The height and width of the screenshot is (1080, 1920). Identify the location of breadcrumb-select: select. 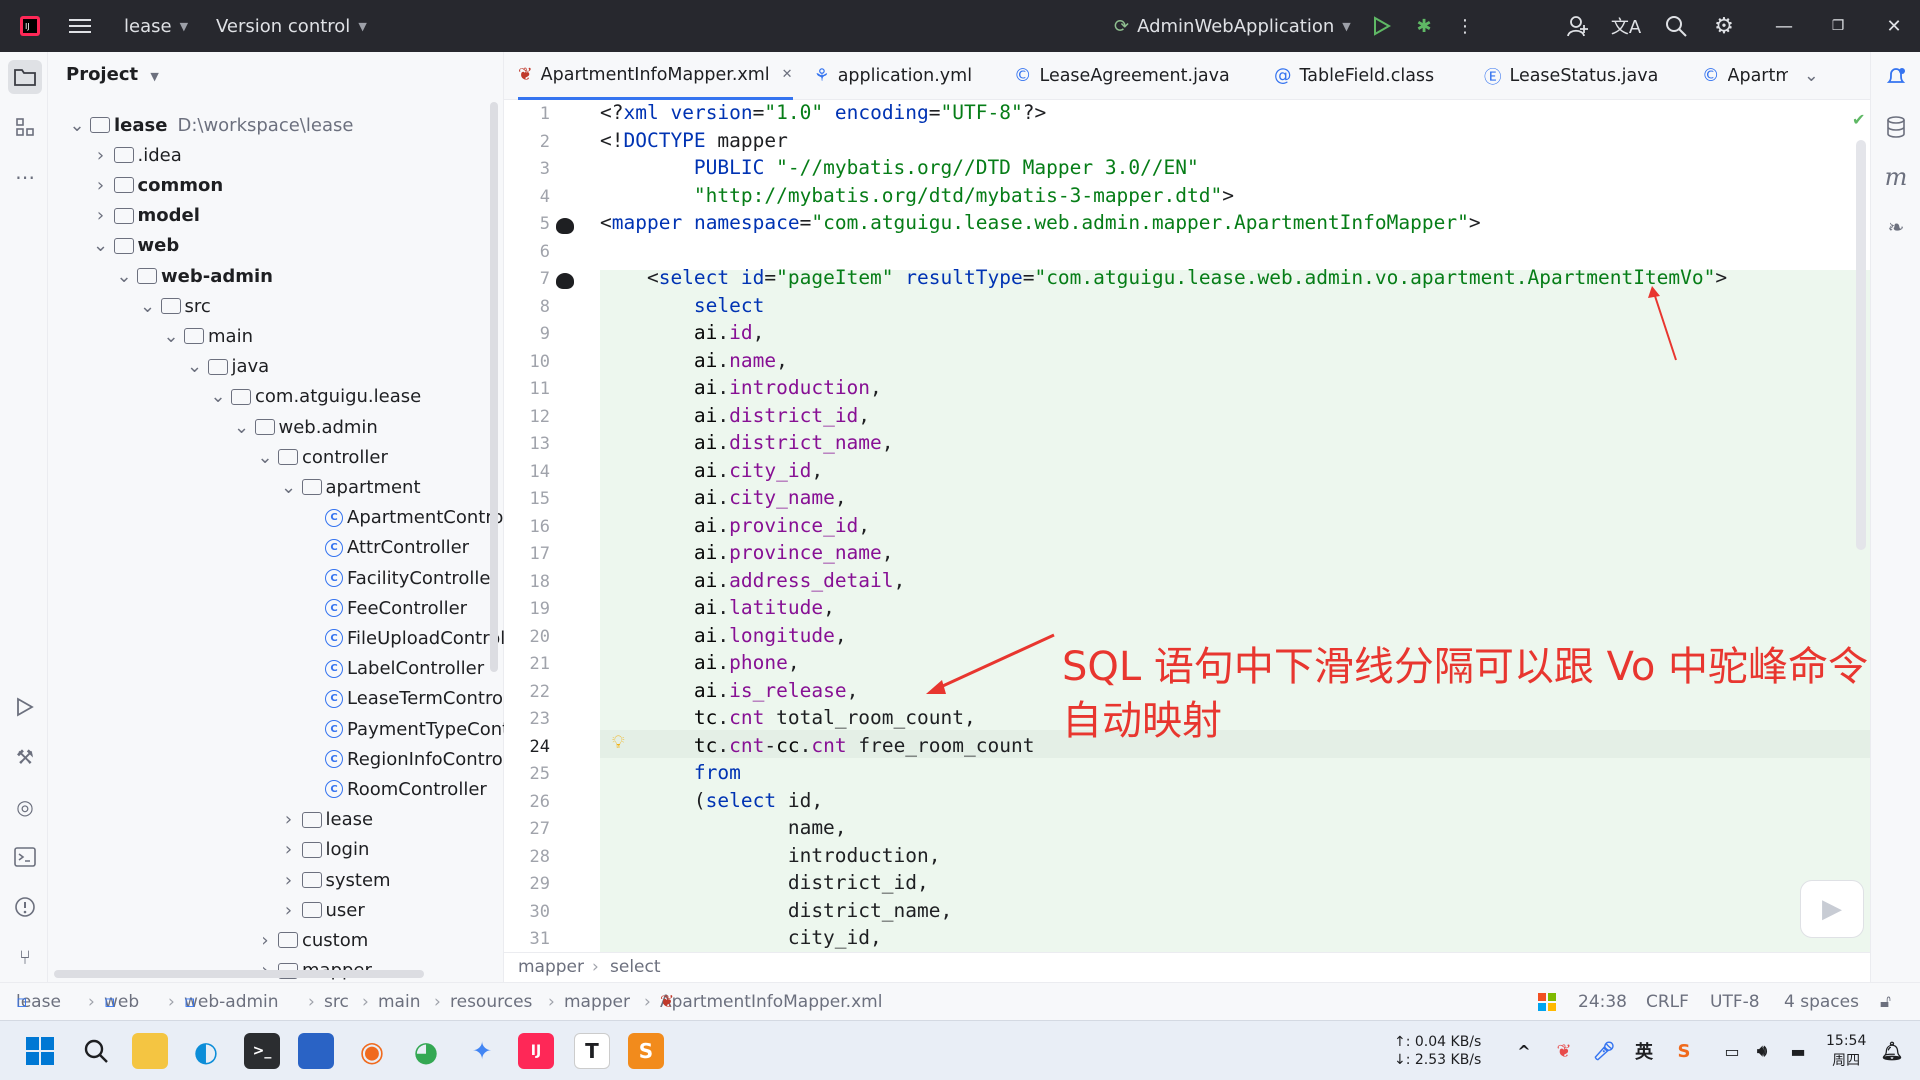
(635, 967).